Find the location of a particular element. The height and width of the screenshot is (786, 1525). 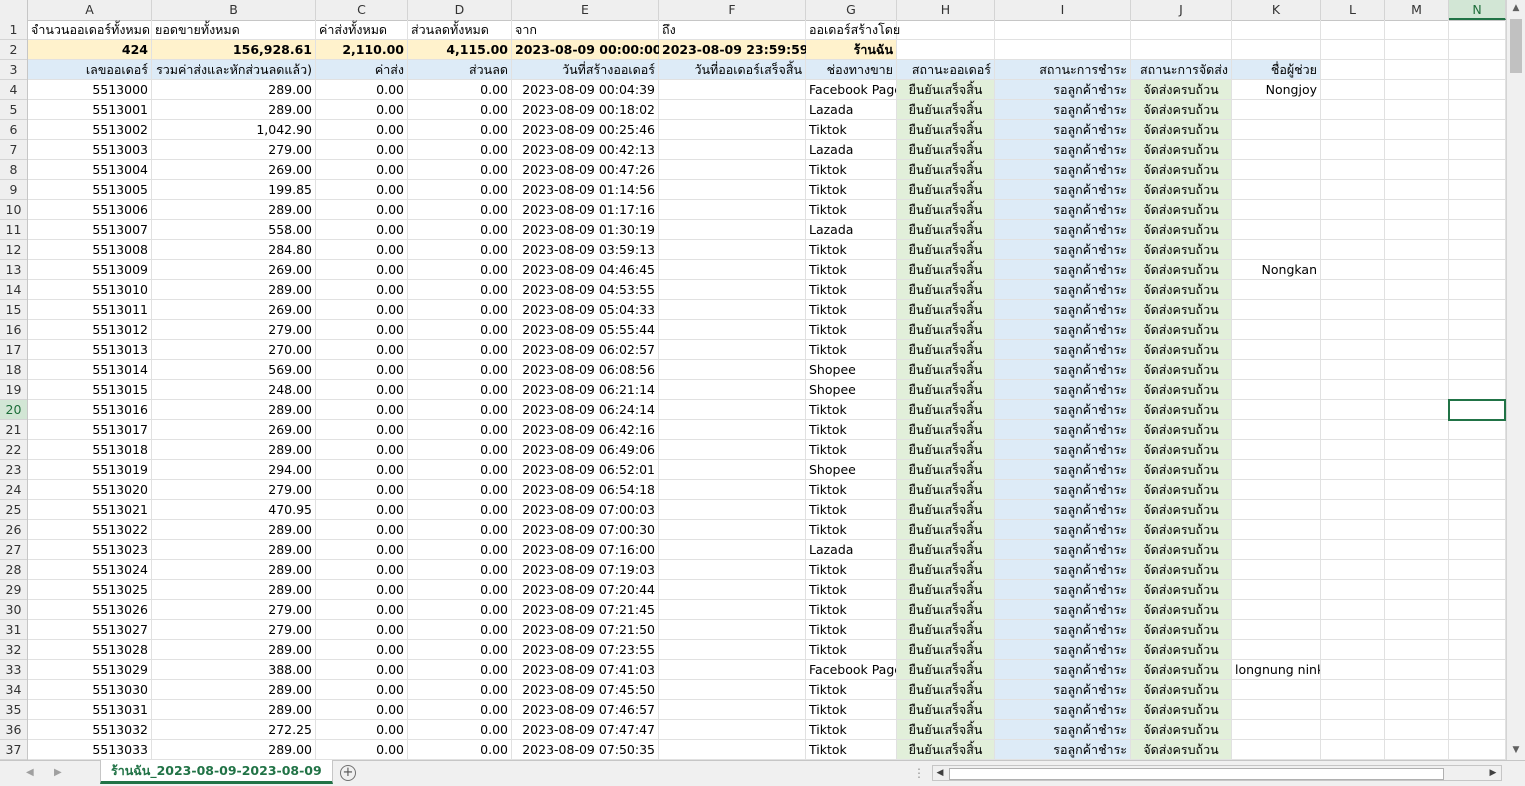

table-header-f: วันที่ออเดอร์เสร็จสิ้น is located at coordinates (732, 70).